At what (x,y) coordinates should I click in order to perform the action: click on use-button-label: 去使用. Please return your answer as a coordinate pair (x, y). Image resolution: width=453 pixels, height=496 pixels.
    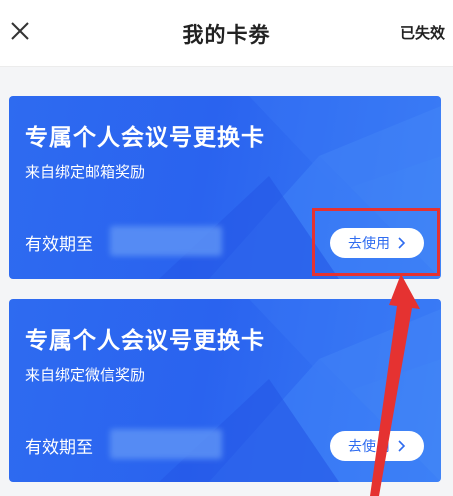
    Looking at the image, I should click on (369, 447).